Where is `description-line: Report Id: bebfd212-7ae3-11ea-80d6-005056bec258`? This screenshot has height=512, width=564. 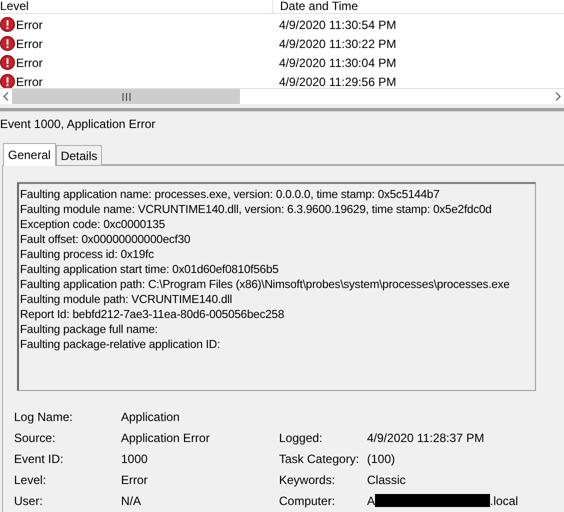
description-line: Report Id: bebfd212-7ae3-11ea-80d6-005056bec258 is located at coordinates (152, 314).